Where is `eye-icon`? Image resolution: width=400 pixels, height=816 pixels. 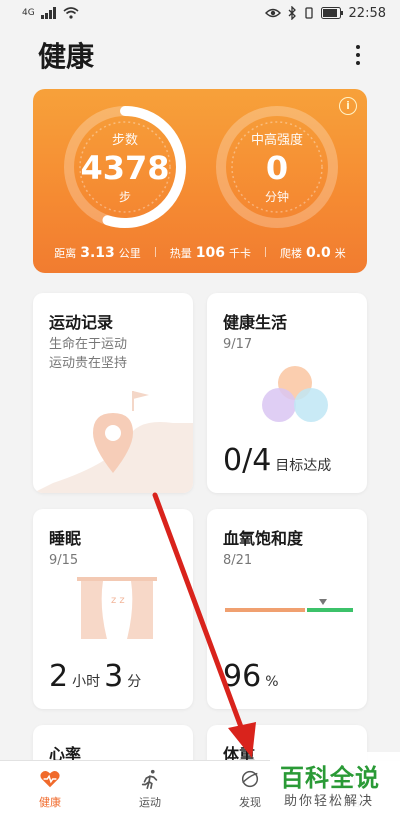 eye-icon is located at coordinates (272, 13).